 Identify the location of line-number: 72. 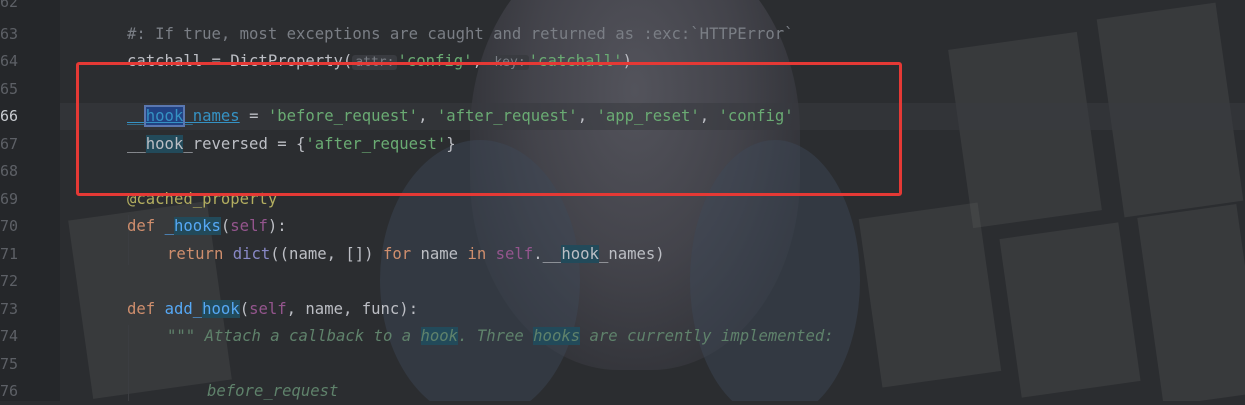
(9, 281).